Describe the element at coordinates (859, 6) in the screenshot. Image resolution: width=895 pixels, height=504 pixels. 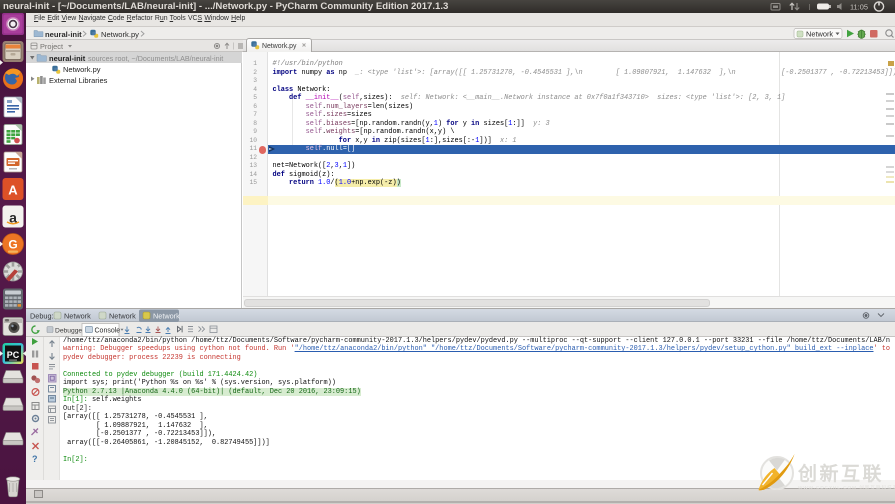
I see `svg-text: 11:05` at that location.